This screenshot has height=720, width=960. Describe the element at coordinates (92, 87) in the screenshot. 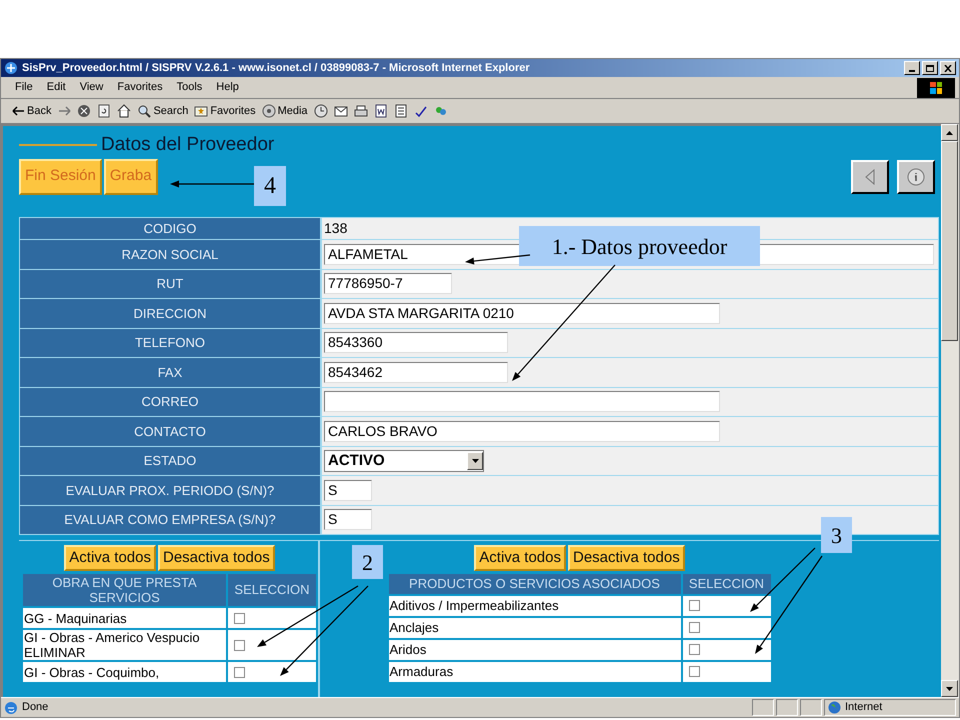

I see `menu-item: View` at that location.